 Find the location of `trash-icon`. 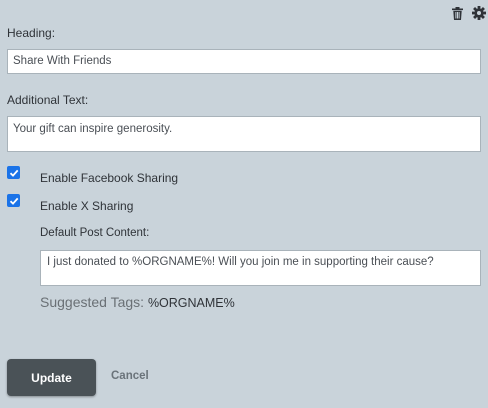

trash-icon is located at coordinates (457, 13).